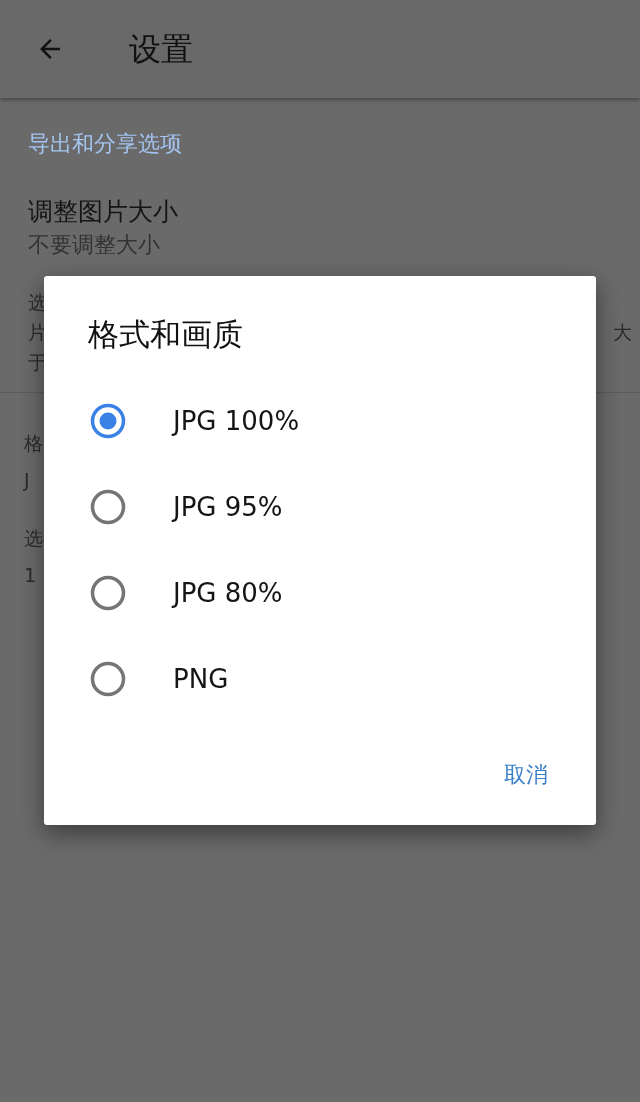 Image resolution: width=640 pixels, height=1102 pixels. I want to click on radio-option: PNG, so click(320, 679).